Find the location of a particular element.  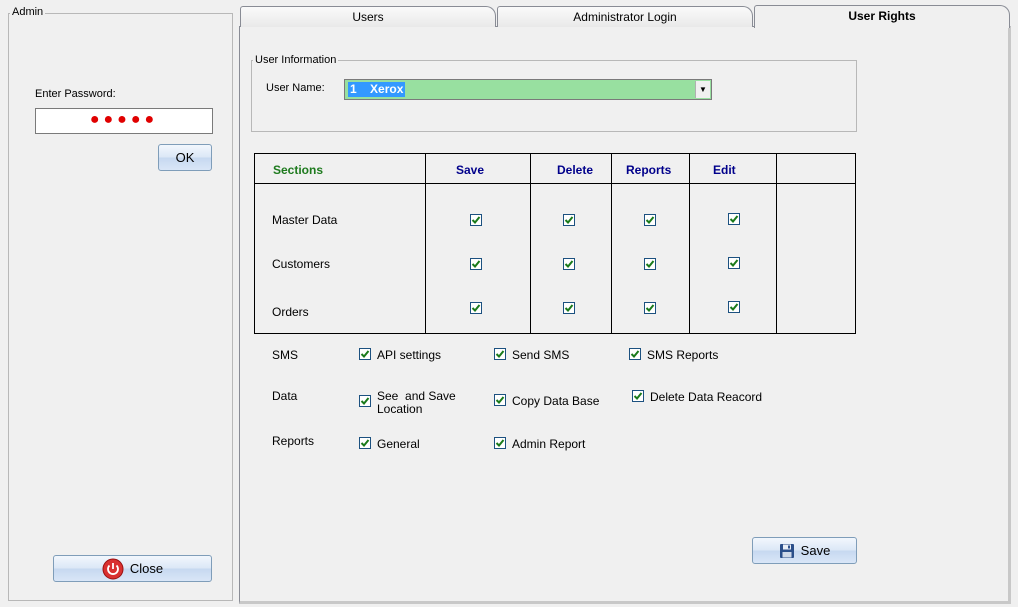

row-label-orders: Orders is located at coordinates (290, 312).